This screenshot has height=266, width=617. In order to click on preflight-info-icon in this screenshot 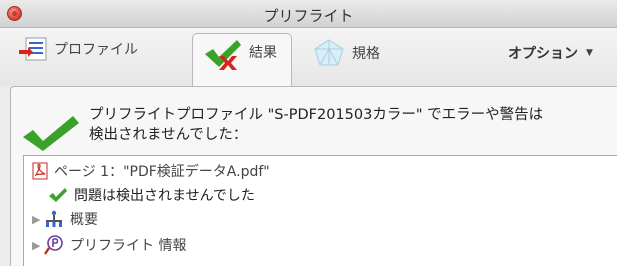, I will do `click(54, 245)`.